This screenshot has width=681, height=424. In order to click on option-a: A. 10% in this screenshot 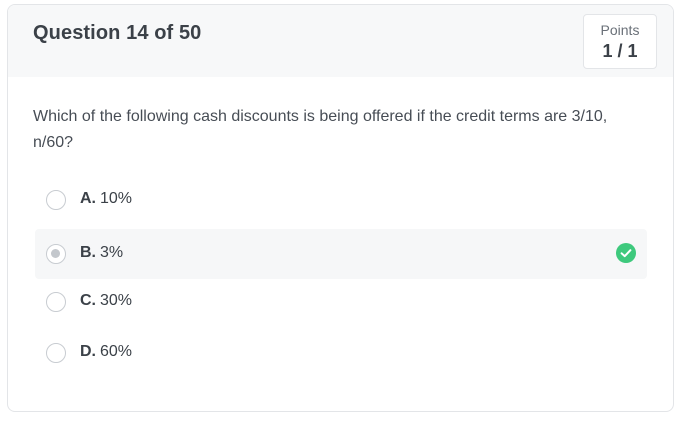, I will do `click(341, 200)`.